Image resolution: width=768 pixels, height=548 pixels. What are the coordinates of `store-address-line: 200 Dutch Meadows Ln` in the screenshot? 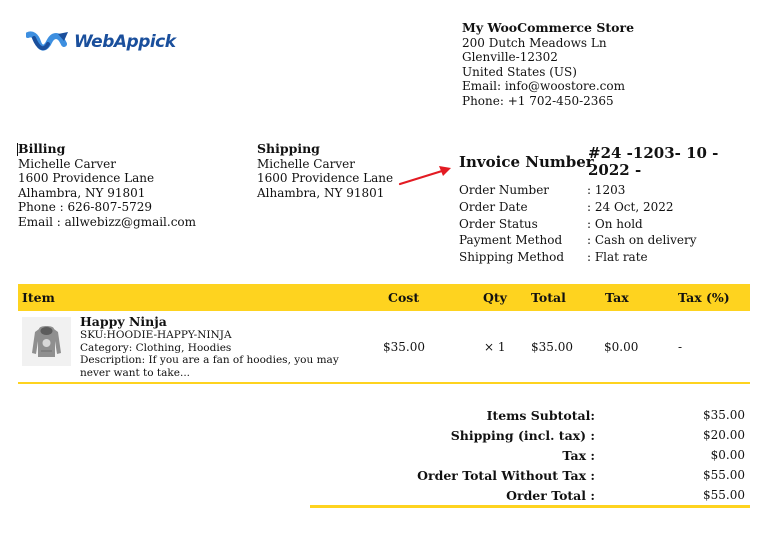 It's located at (534, 42).